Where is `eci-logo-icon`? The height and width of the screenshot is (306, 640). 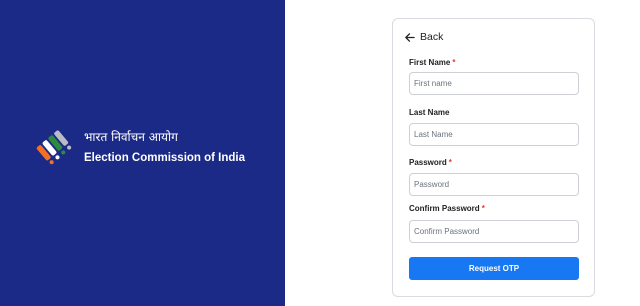 eci-logo-icon is located at coordinates (54, 147).